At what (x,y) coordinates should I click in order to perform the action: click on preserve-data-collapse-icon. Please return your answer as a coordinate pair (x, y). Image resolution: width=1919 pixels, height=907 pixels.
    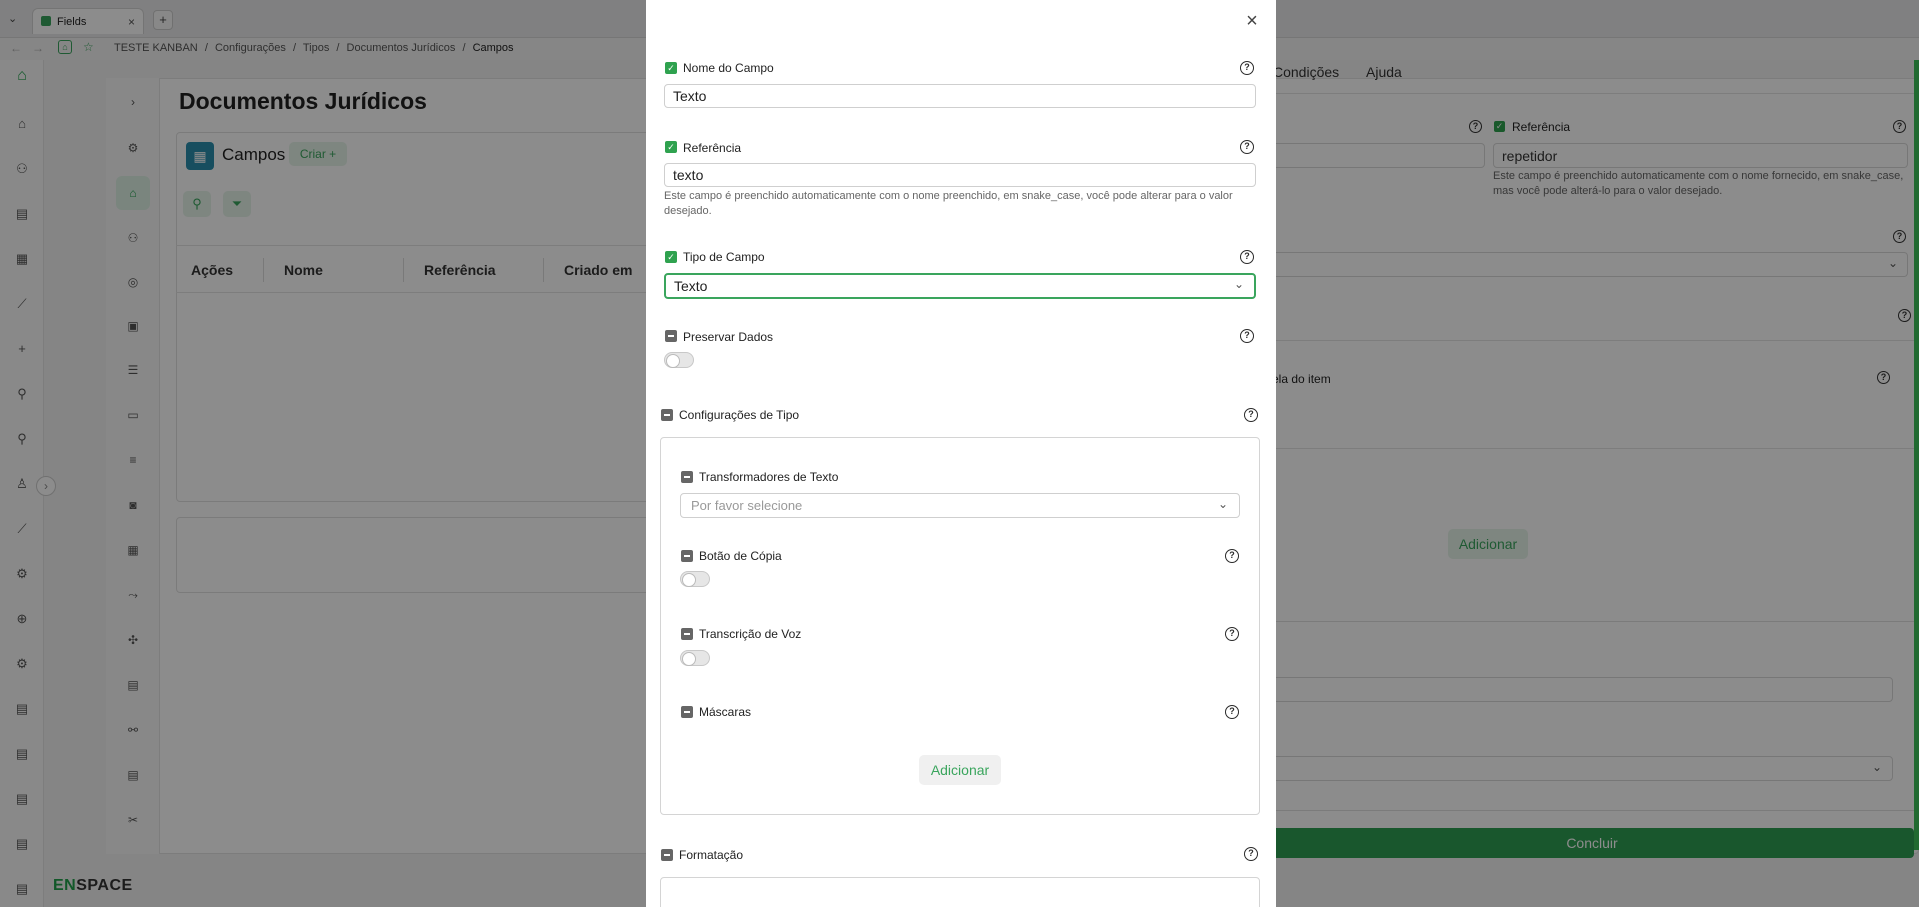
    Looking at the image, I should click on (671, 336).